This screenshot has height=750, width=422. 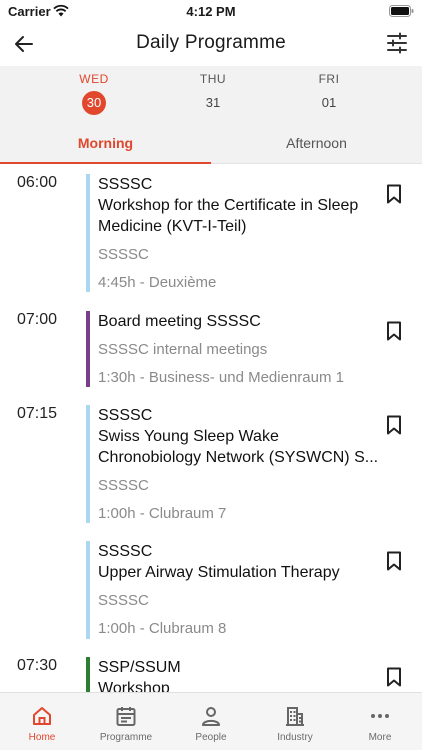 I want to click on tab-label: Home, so click(x=42, y=737).